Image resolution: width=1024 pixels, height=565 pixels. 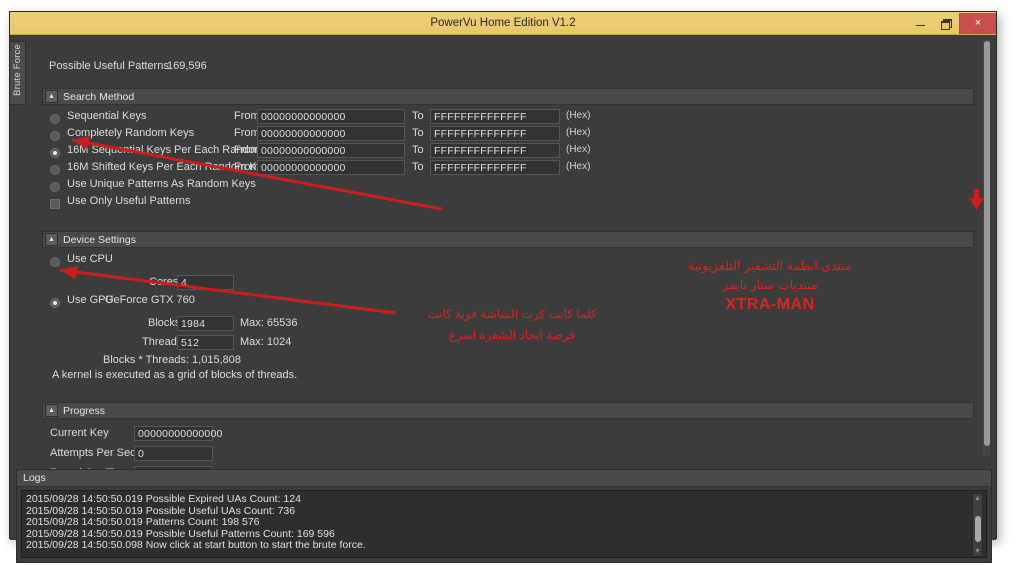 What do you see at coordinates (418, 133) in the screenshot?
I see `to-label-2: To` at bounding box center [418, 133].